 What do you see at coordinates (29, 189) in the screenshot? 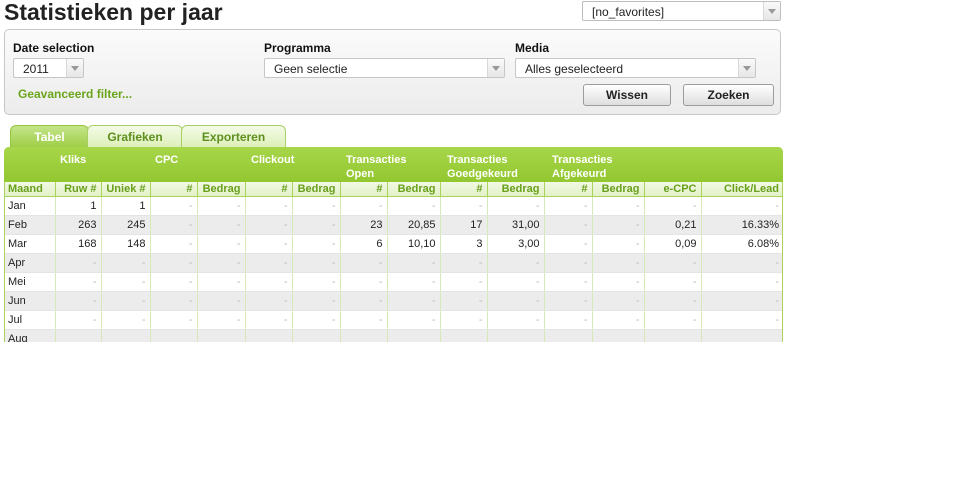
I see `col-header: Maand` at bounding box center [29, 189].